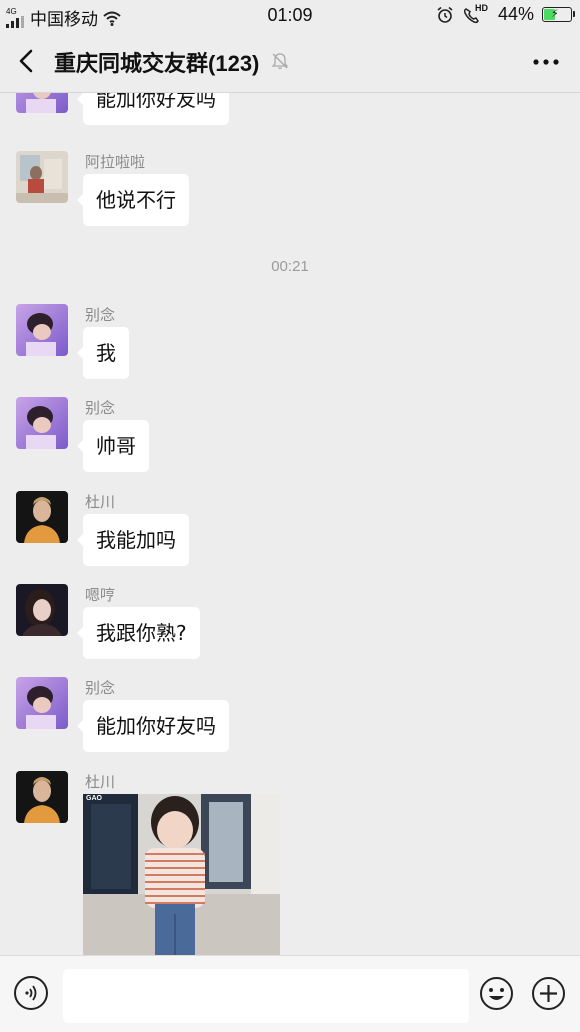  What do you see at coordinates (181, 874) in the screenshot?
I see `image-message: GAO` at bounding box center [181, 874].